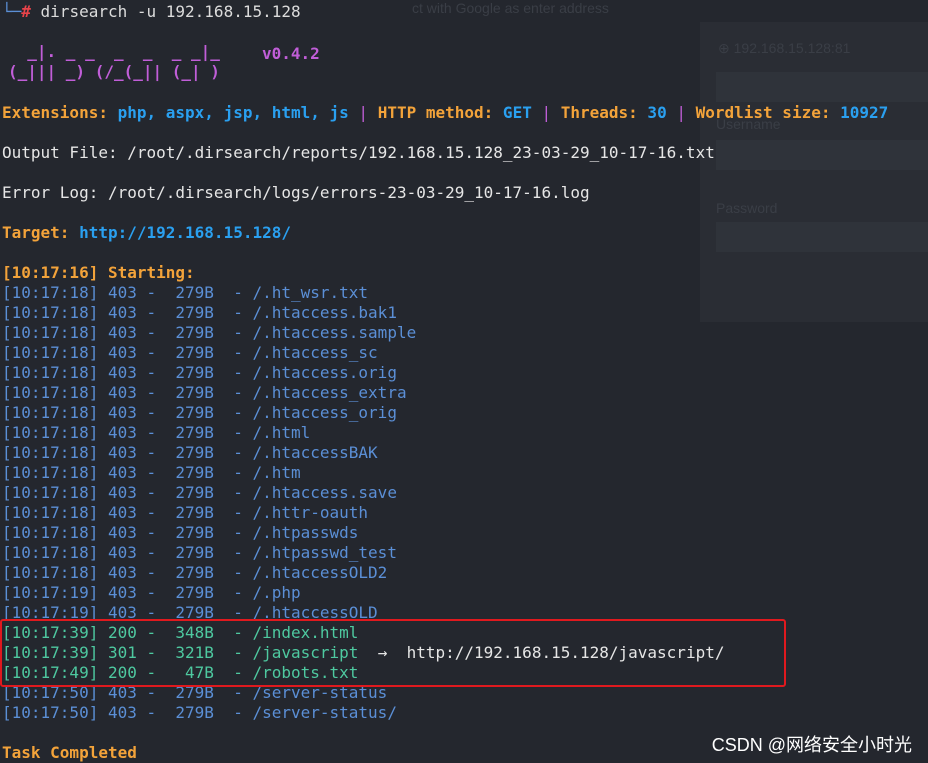 This screenshot has height=763, width=928. I want to click on result-line: [10:17:18] 403 - 279B - /.htaccess_orig, so click(199, 413).